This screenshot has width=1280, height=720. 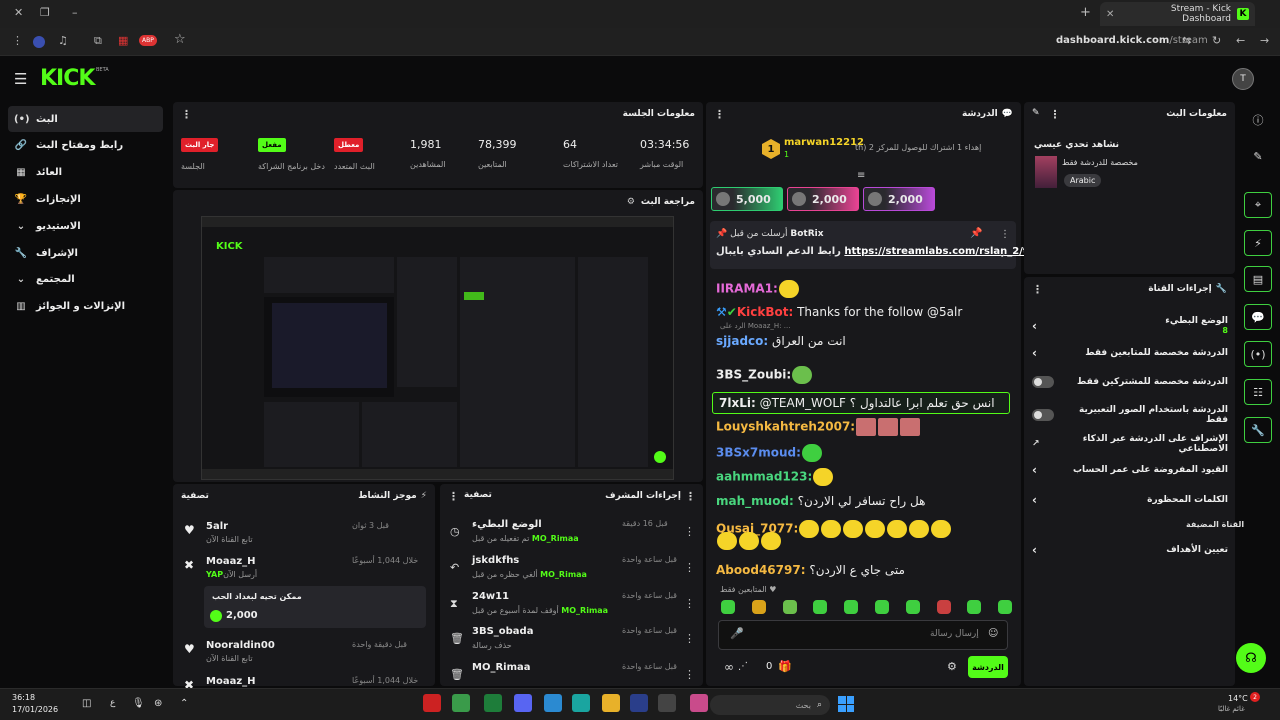 What do you see at coordinates (1110, 14) in the screenshot?
I see `tab-close-icon: ✕` at bounding box center [1110, 14].